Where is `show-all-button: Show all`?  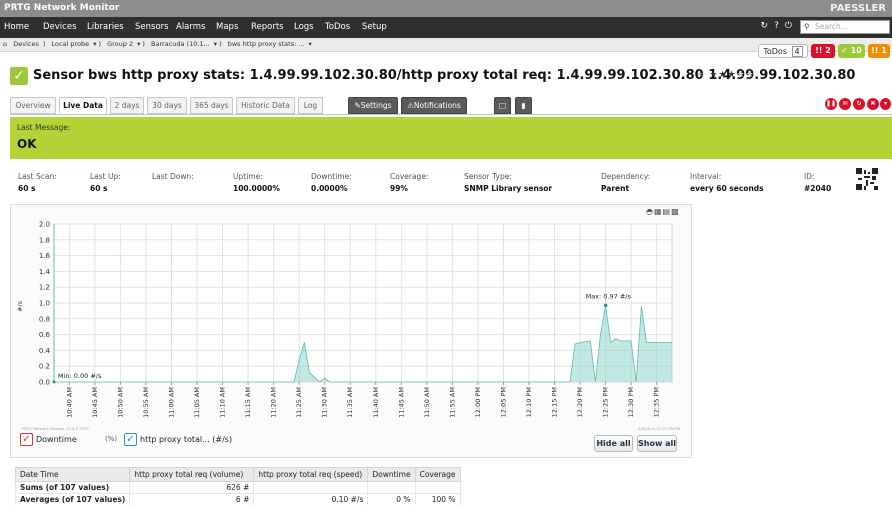
show-all-button: Show all is located at coordinates (657, 443).